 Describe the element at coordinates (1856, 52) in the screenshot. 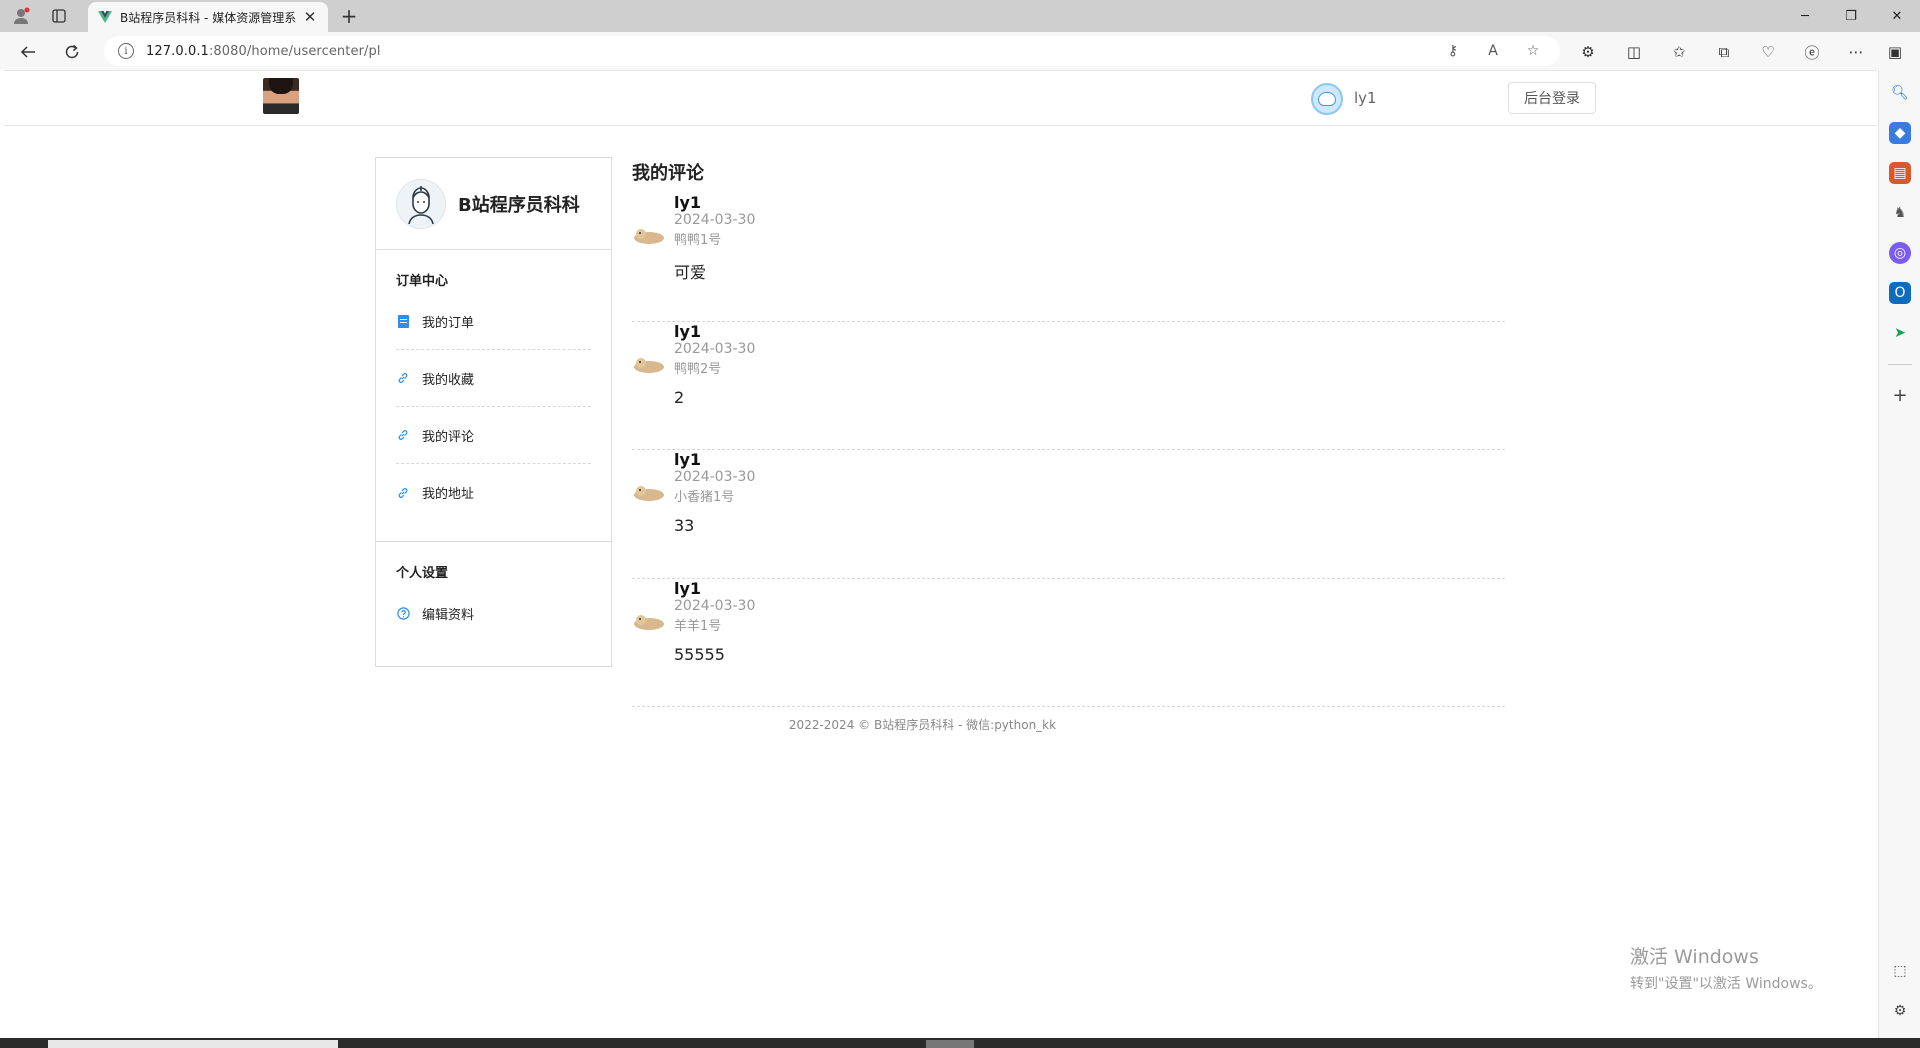

I see `more-menu-icon: ⋯` at that location.